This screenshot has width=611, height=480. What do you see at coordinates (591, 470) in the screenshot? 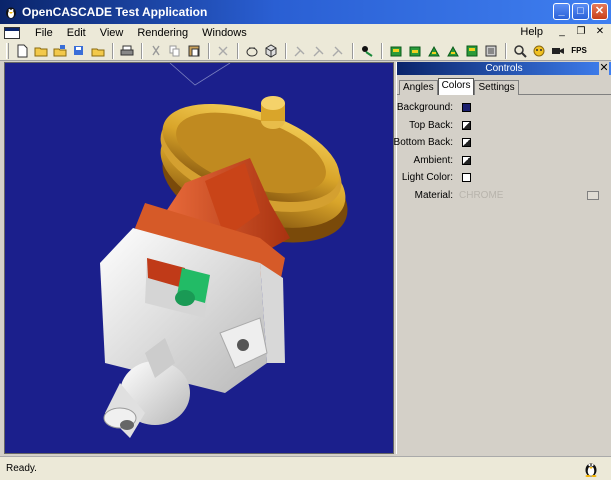
I see `tux-icon` at bounding box center [591, 470].